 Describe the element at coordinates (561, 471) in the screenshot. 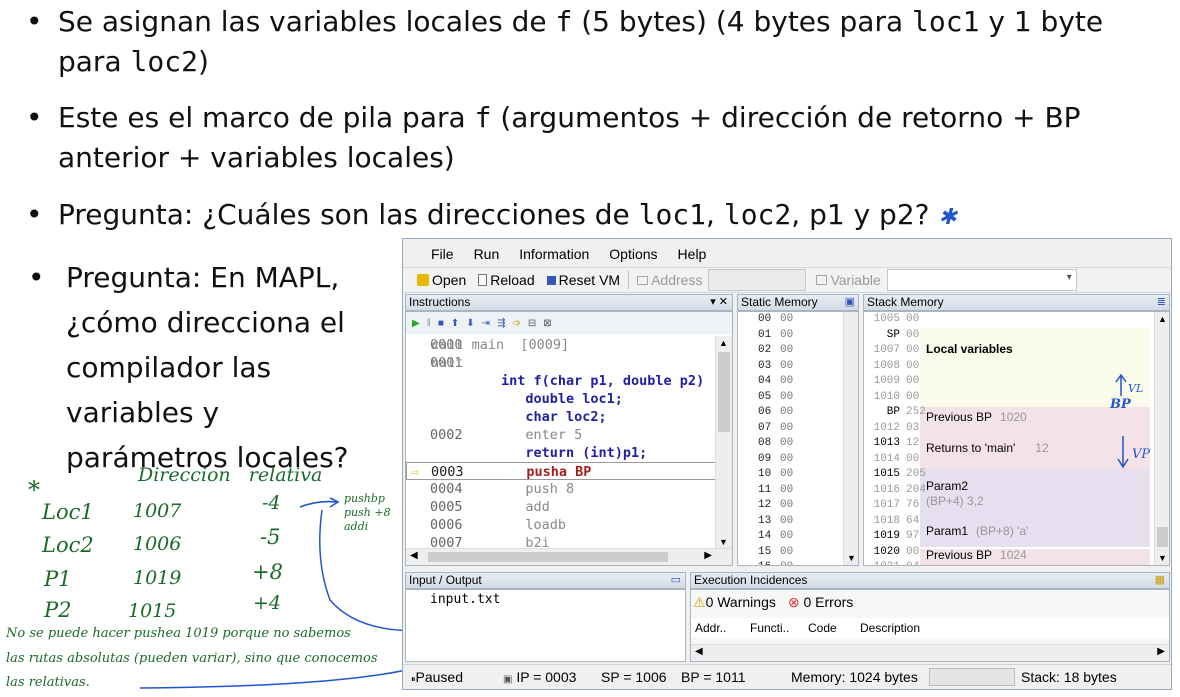

I see `code-line: ⇨ 0003 pusha BP` at that location.